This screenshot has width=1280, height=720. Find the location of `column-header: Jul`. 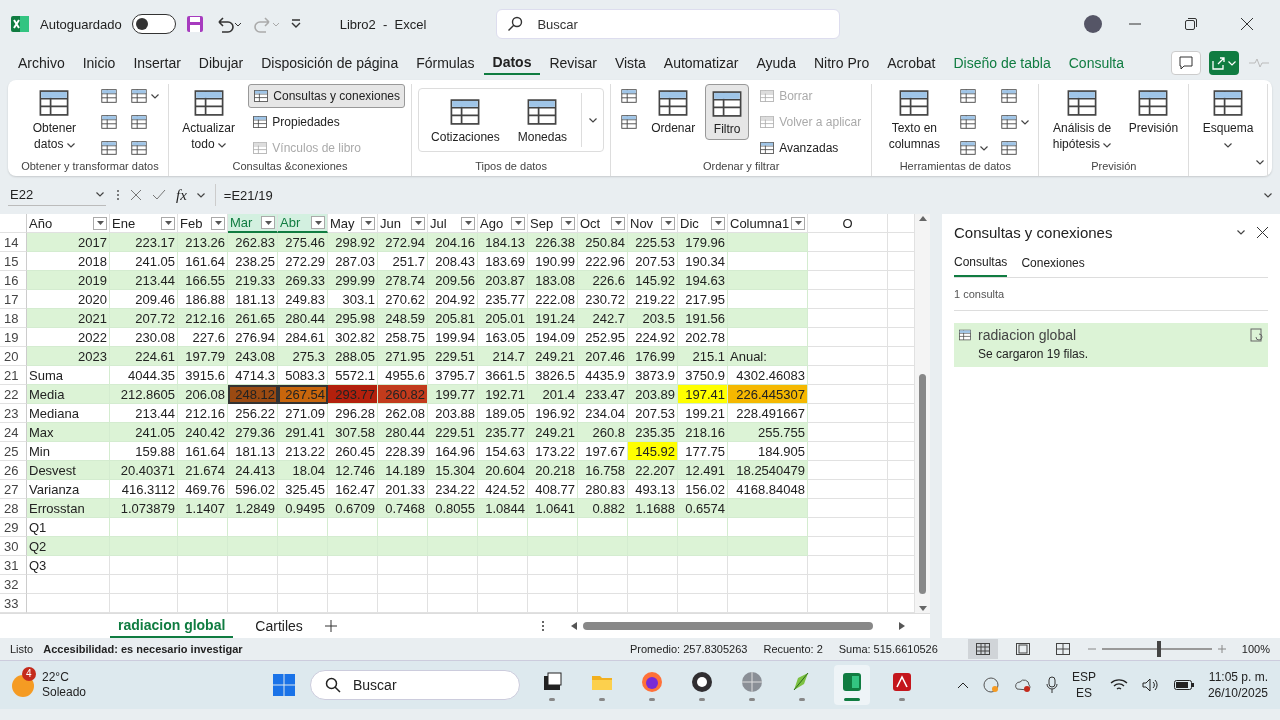

column-header: Jul is located at coordinates (453, 223).